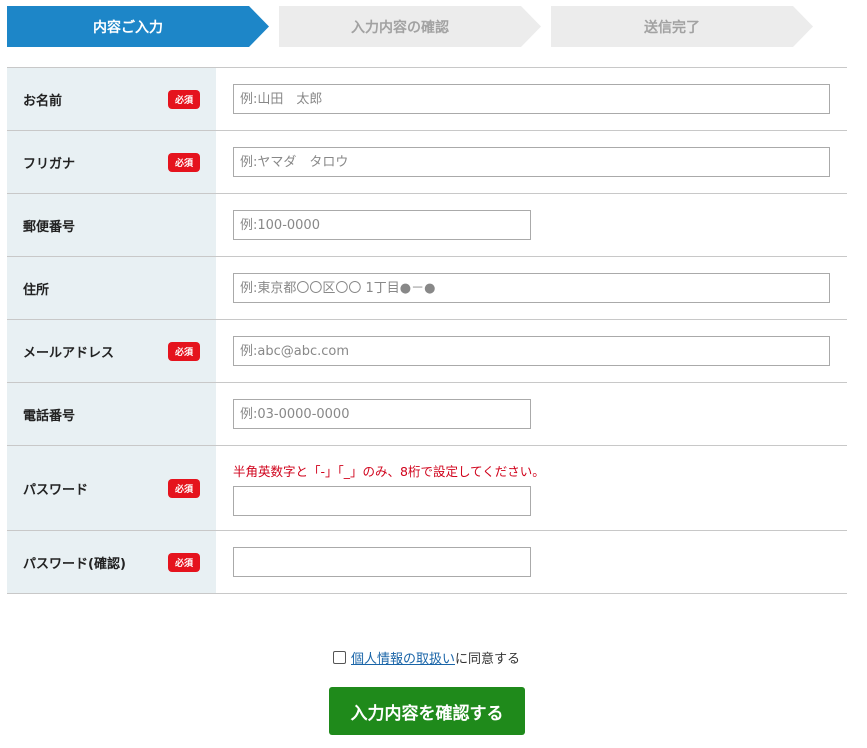  What do you see at coordinates (56, 490) in the screenshot?
I see `password-label: パスワード` at bounding box center [56, 490].